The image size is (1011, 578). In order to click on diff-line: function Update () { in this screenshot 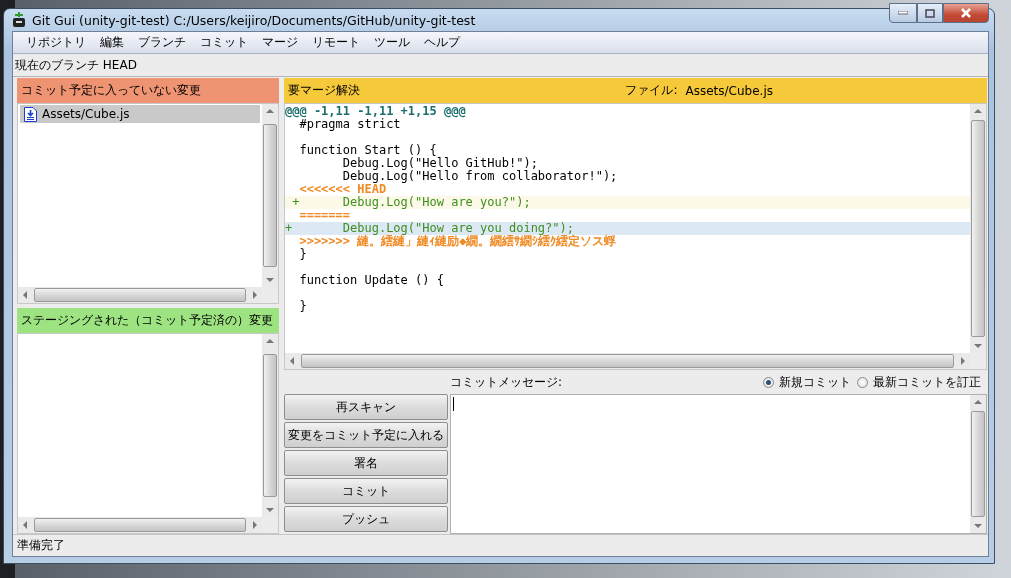, I will do `click(371, 280)`.